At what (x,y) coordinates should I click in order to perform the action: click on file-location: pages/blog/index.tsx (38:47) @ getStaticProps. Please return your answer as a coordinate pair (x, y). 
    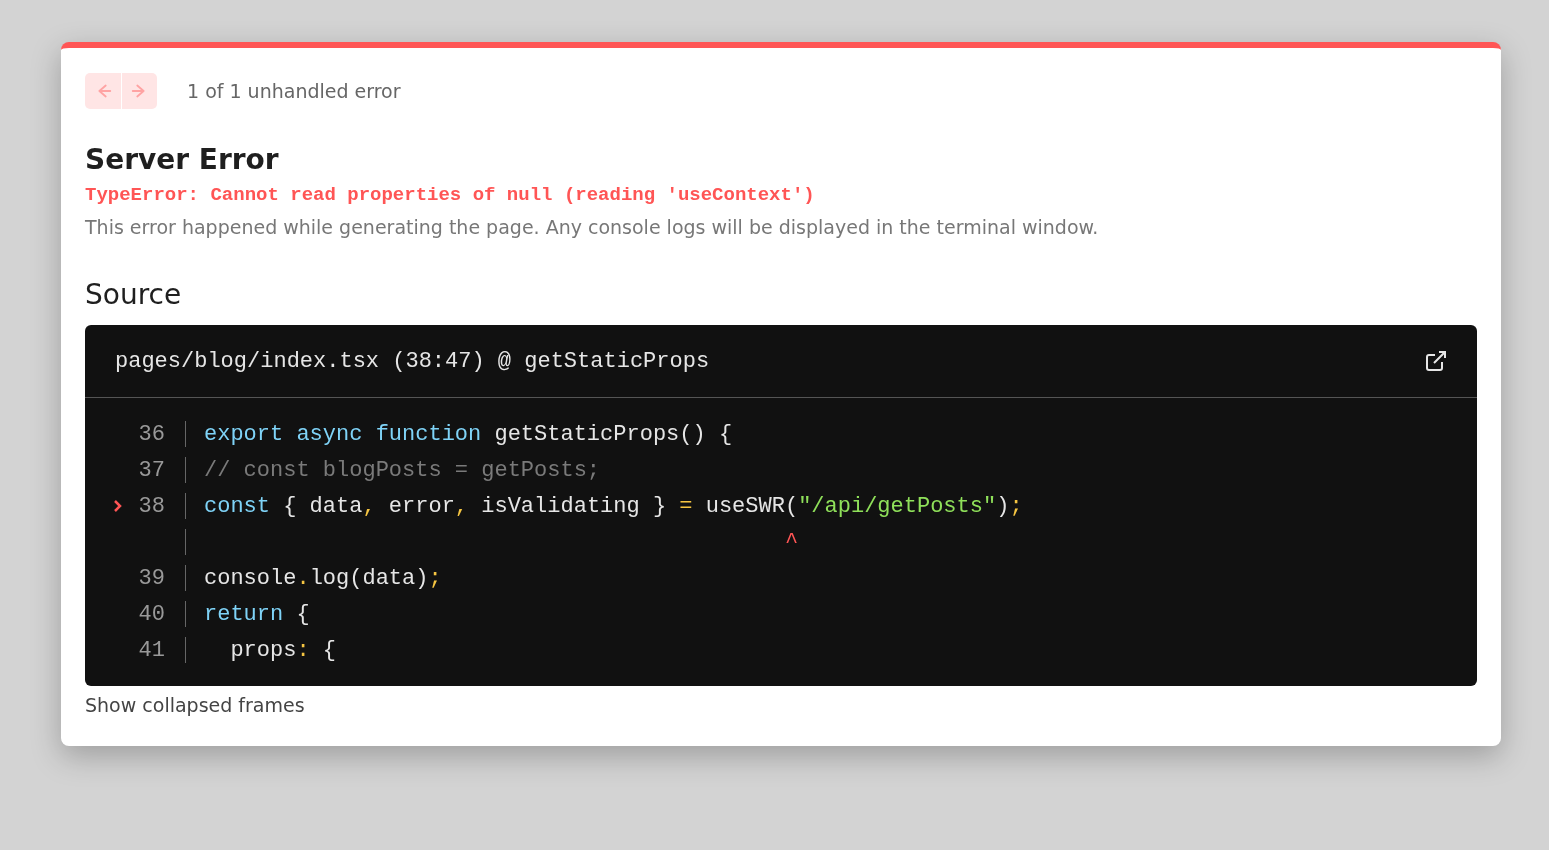
    Looking at the image, I should click on (412, 361).